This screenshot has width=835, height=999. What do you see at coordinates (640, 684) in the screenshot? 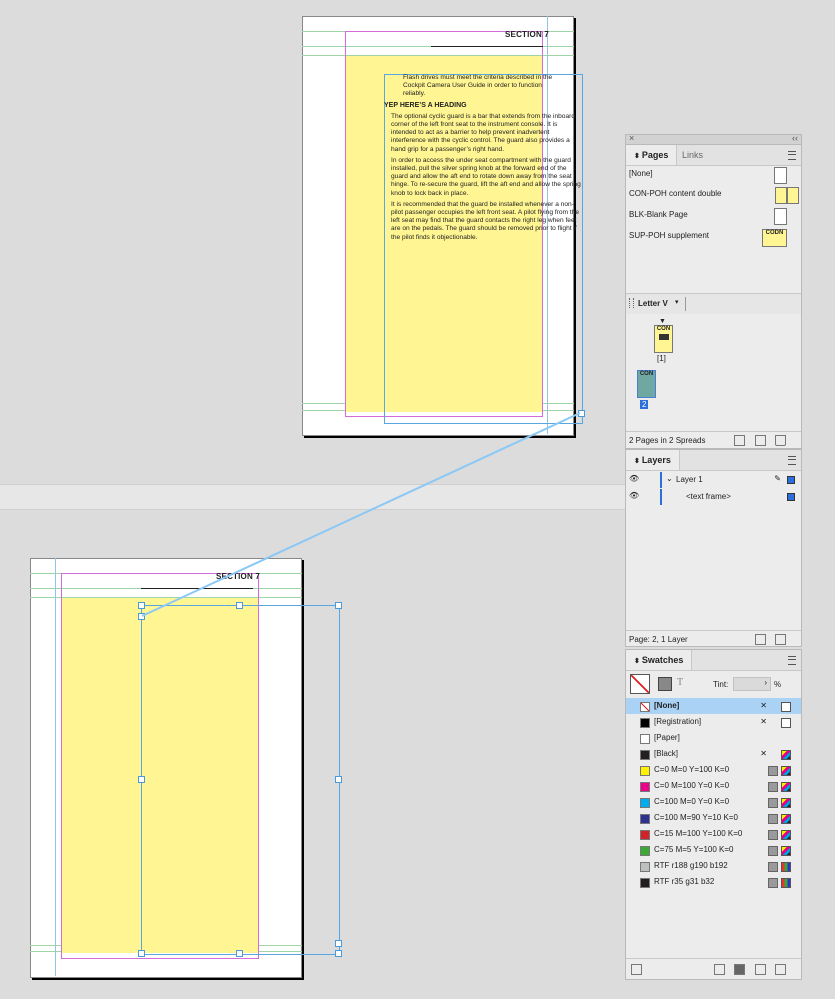
I see `fill-stroke-icon` at bounding box center [640, 684].